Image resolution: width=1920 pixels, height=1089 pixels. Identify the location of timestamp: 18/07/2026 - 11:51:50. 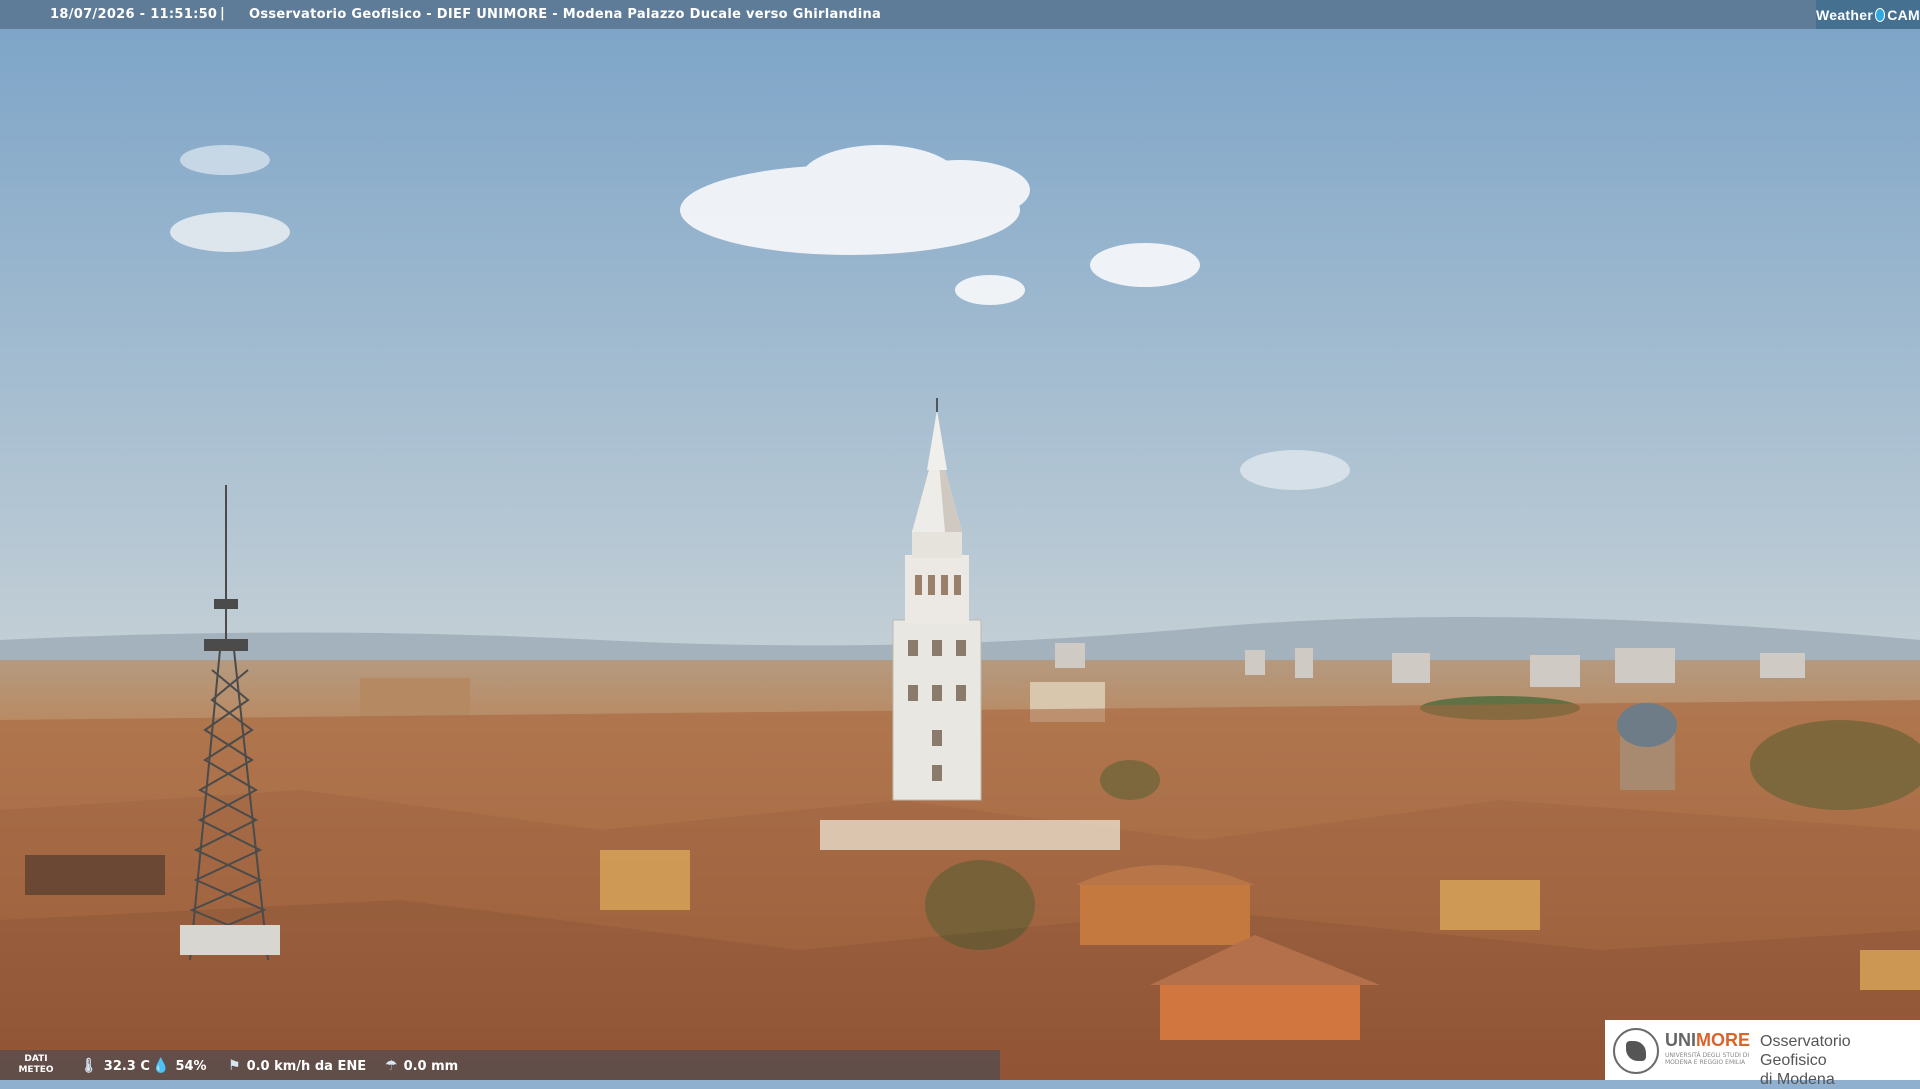
(134, 14).